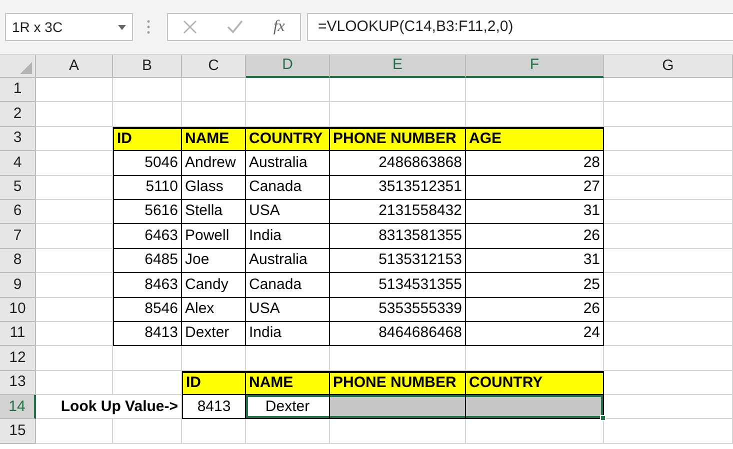 The width and height of the screenshot is (733, 449). What do you see at coordinates (18, 163) in the screenshot?
I see `row-header: 4` at bounding box center [18, 163].